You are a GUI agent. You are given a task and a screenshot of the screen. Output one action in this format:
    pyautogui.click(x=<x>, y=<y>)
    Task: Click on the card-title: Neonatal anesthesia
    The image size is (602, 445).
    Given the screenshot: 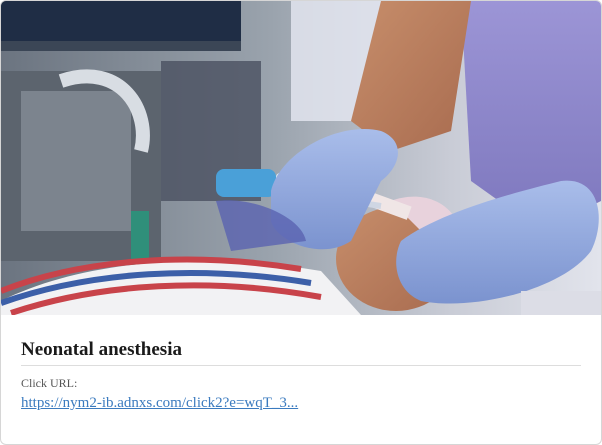 What is the action you would take?
    pyautogui.click(x=301, y=352)
    